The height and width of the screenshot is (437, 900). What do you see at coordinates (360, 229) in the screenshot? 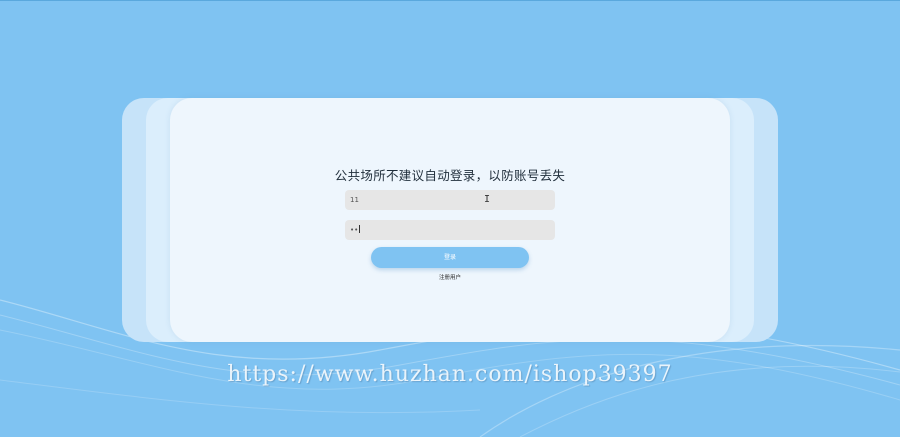
I see `input-caret` at bounding box center [360, 229].